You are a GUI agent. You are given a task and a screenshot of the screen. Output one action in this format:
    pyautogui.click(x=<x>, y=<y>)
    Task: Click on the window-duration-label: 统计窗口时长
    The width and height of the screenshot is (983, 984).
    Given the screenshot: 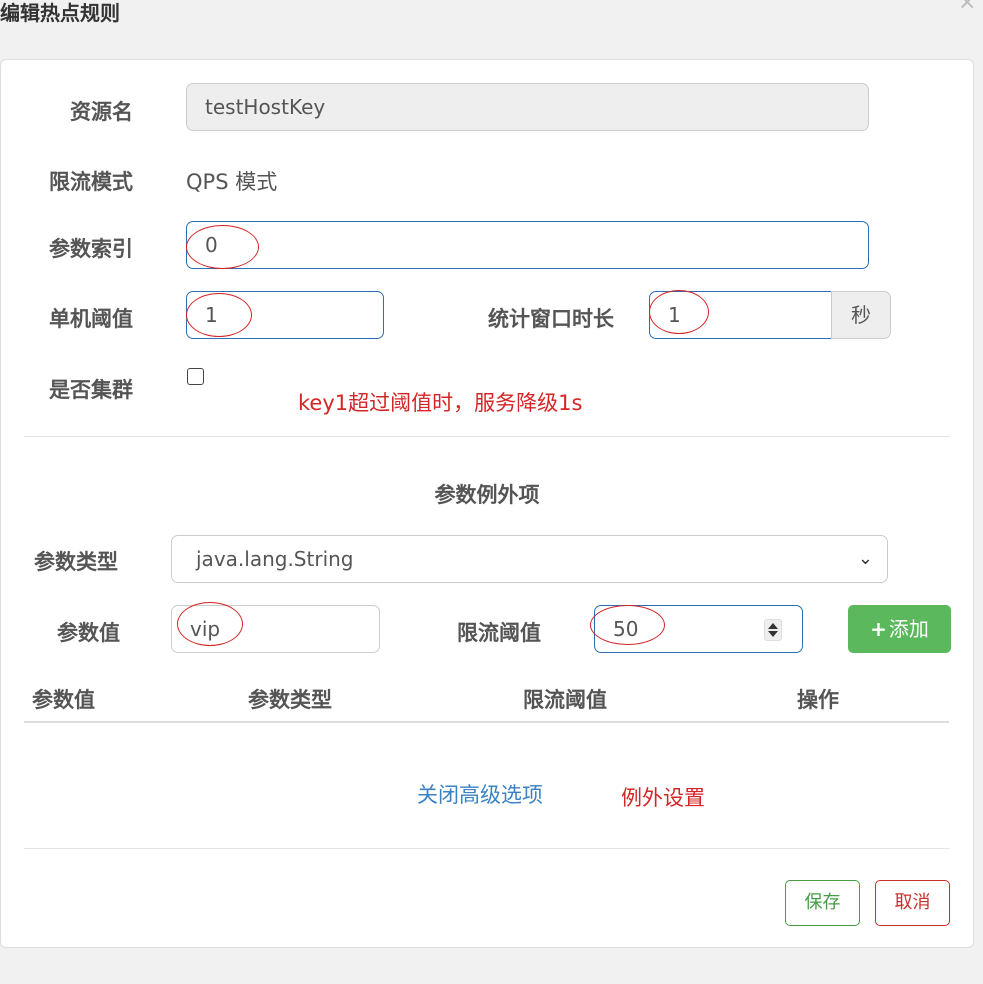 What is the action you would take?
    pyautogui.click(x=551, y=319)
    